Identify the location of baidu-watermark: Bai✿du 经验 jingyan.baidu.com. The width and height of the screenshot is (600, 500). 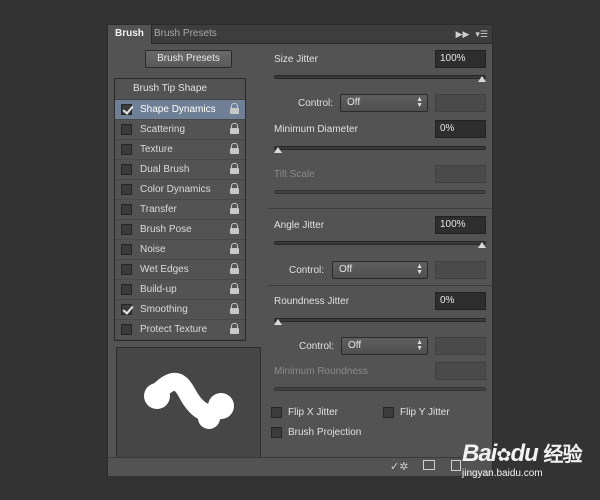
(527, 463).